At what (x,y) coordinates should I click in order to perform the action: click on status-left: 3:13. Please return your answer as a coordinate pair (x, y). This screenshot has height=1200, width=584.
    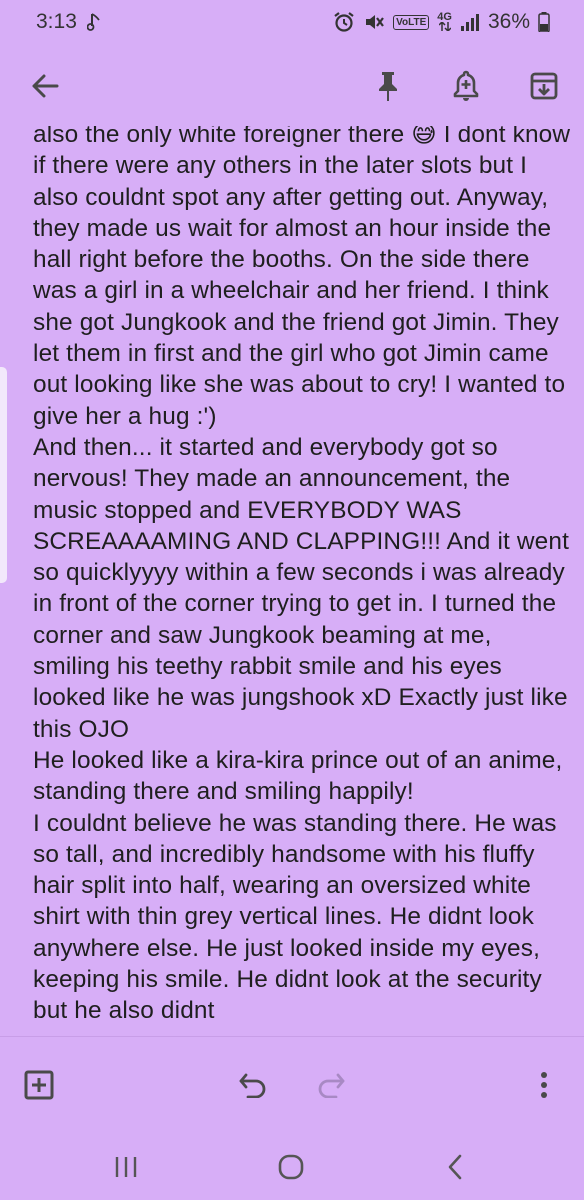
    Looking at the image, I should click on (68, 22).